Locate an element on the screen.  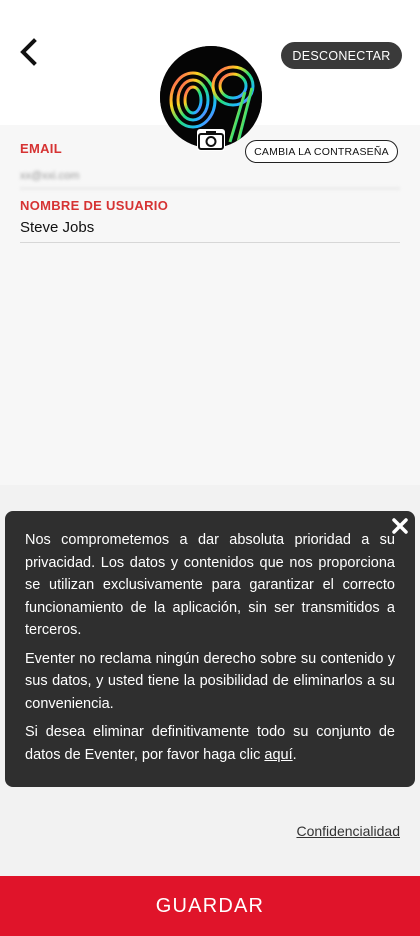
close-button is located at coordinates (400, 526).